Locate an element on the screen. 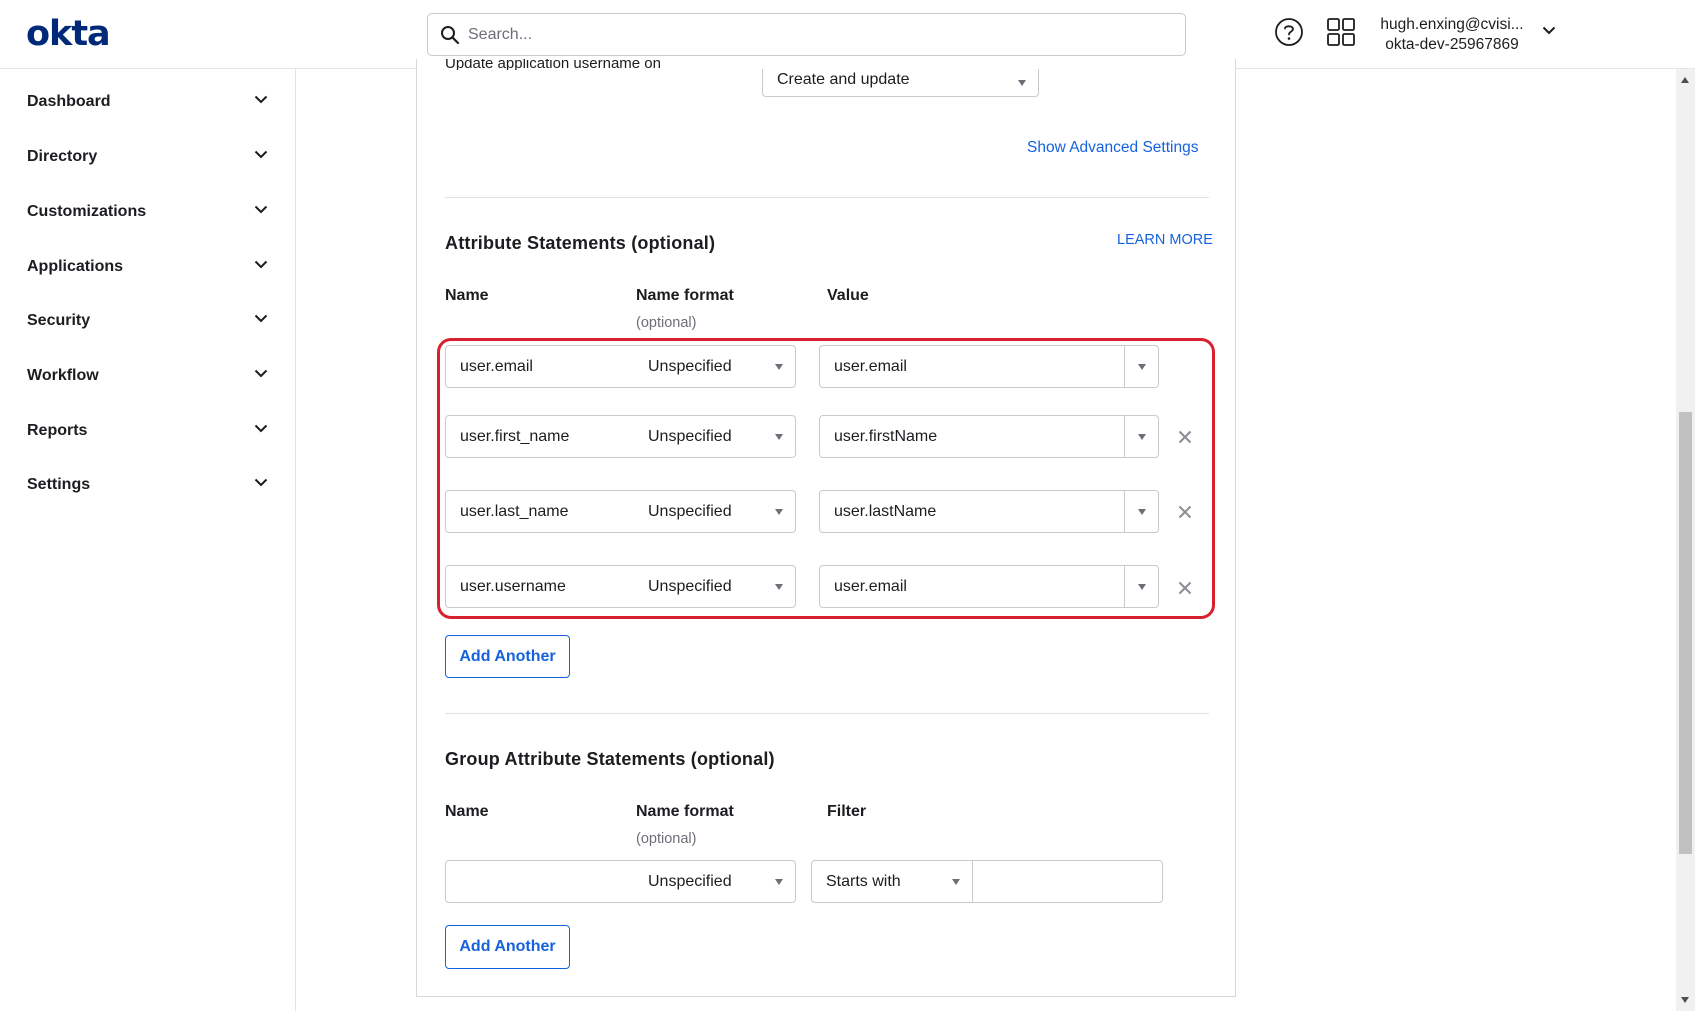 This screenshot has width=1695, height=1011. vertical-scrollbar is located at coordinates (1685, 540).